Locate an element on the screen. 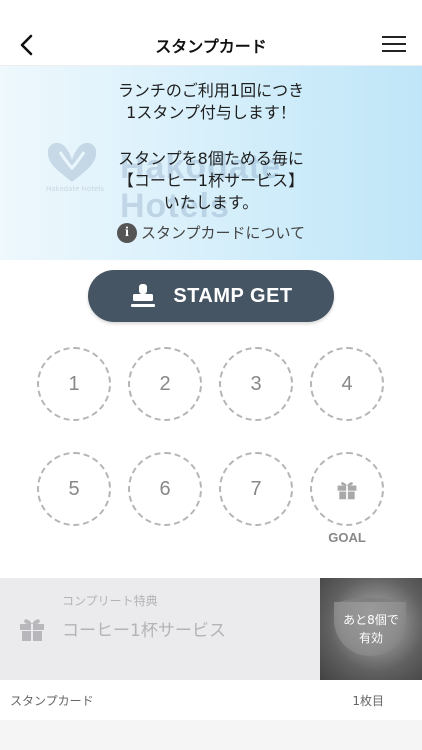 The height and width of the screenshot is (750, 422). chevron-left-icon is located at coordinates (26, 45).